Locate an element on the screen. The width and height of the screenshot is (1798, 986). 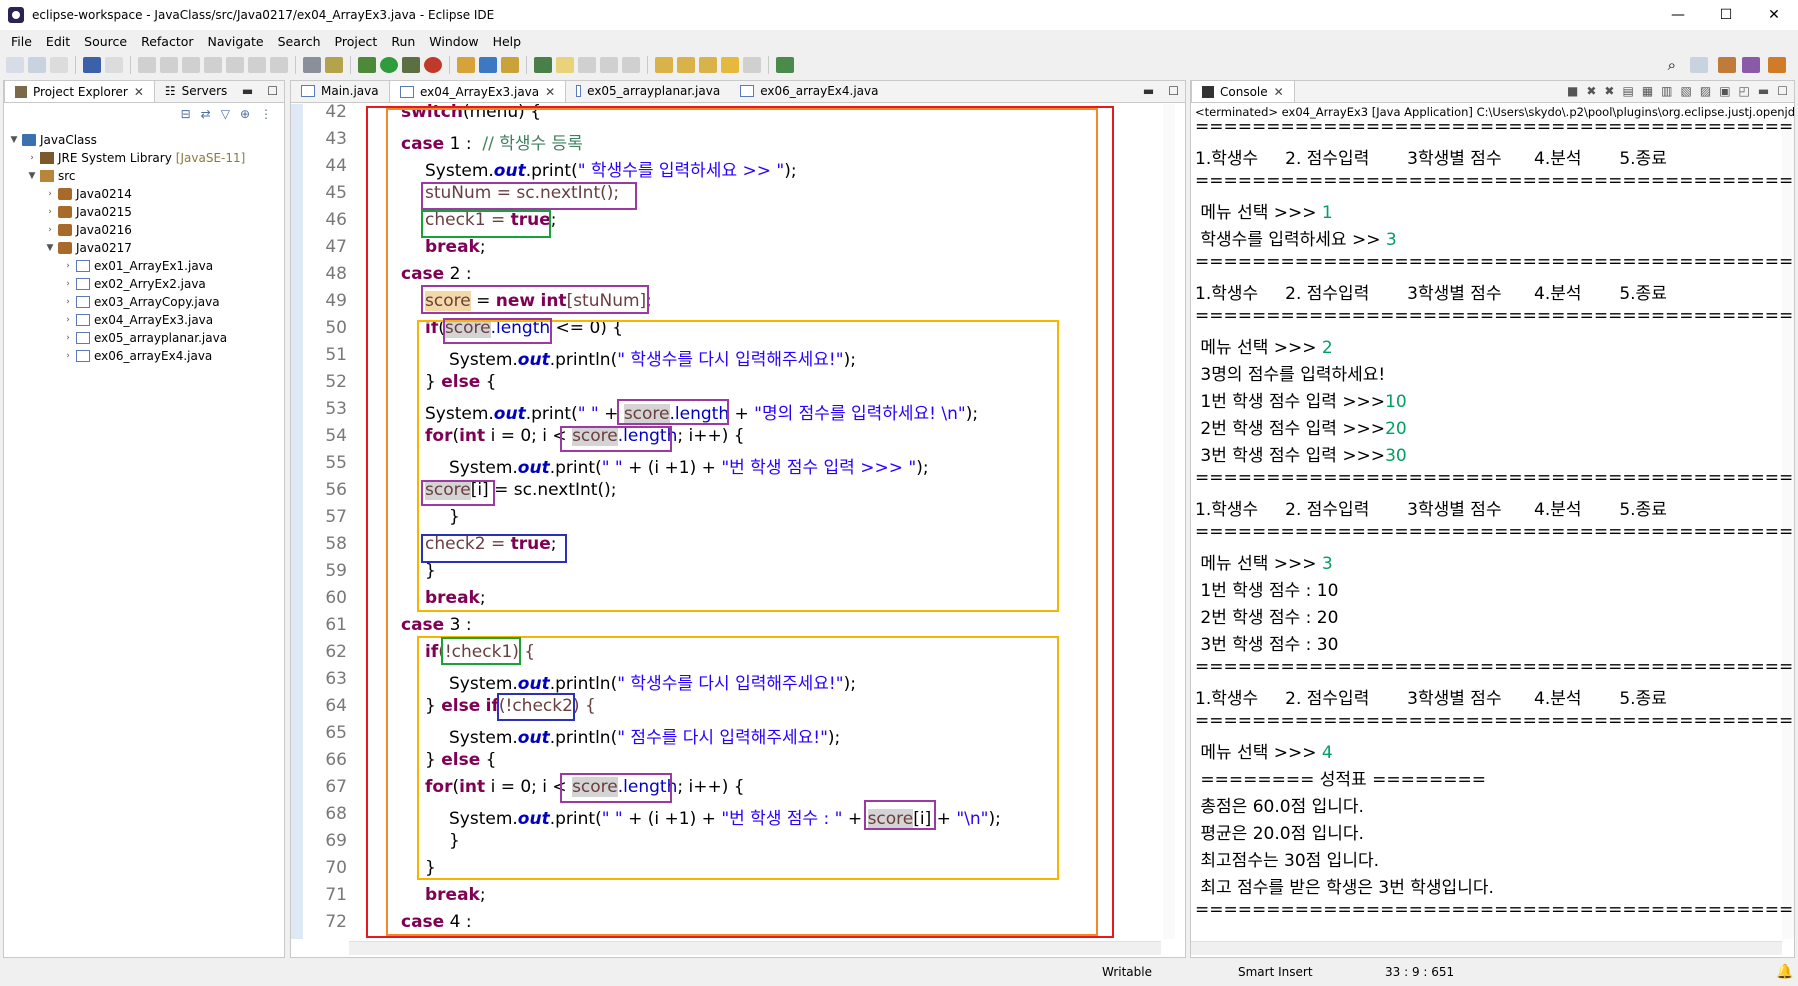
menu-project: Project is located at coordinates (356, 41).